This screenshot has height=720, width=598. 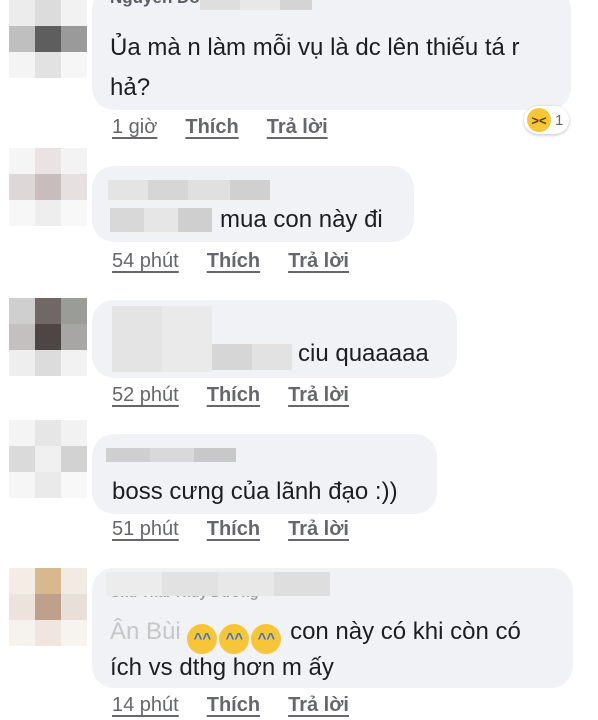 What do you see at coordinates (315, 47) in the screenshot?
I see `comment-text: Ủa mà n làm mỗi vụ là dc lên thiếu tá r` at bounding box center [315, 47].